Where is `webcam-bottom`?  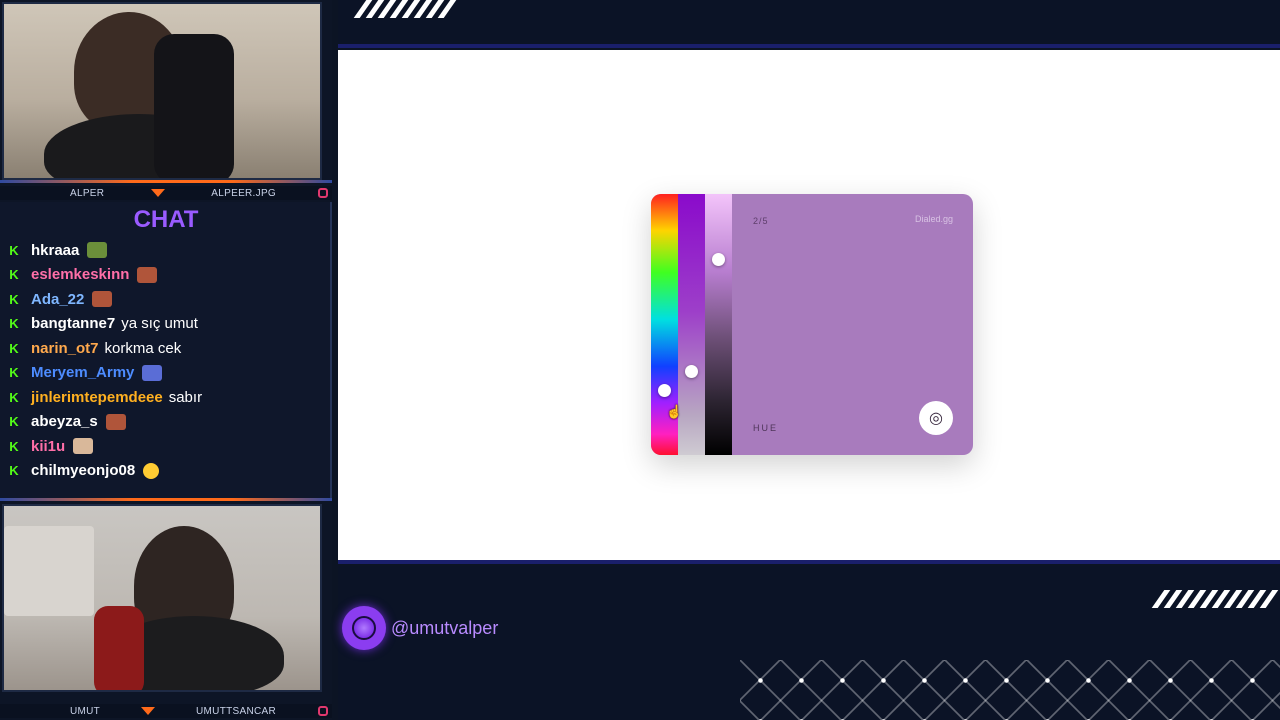
webcam-bottom is located at coordinates (162, 598).